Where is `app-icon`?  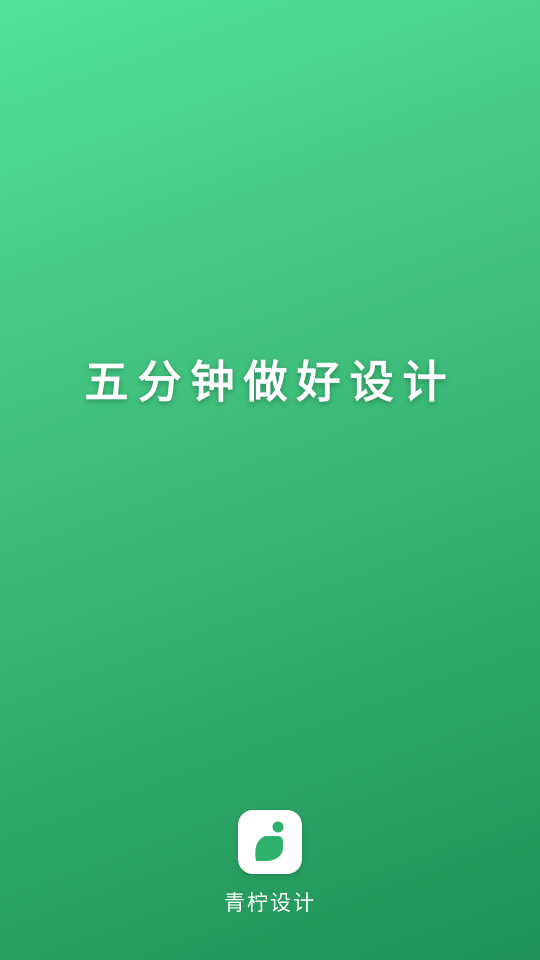 app-icon is located at coordinates (270, 842).